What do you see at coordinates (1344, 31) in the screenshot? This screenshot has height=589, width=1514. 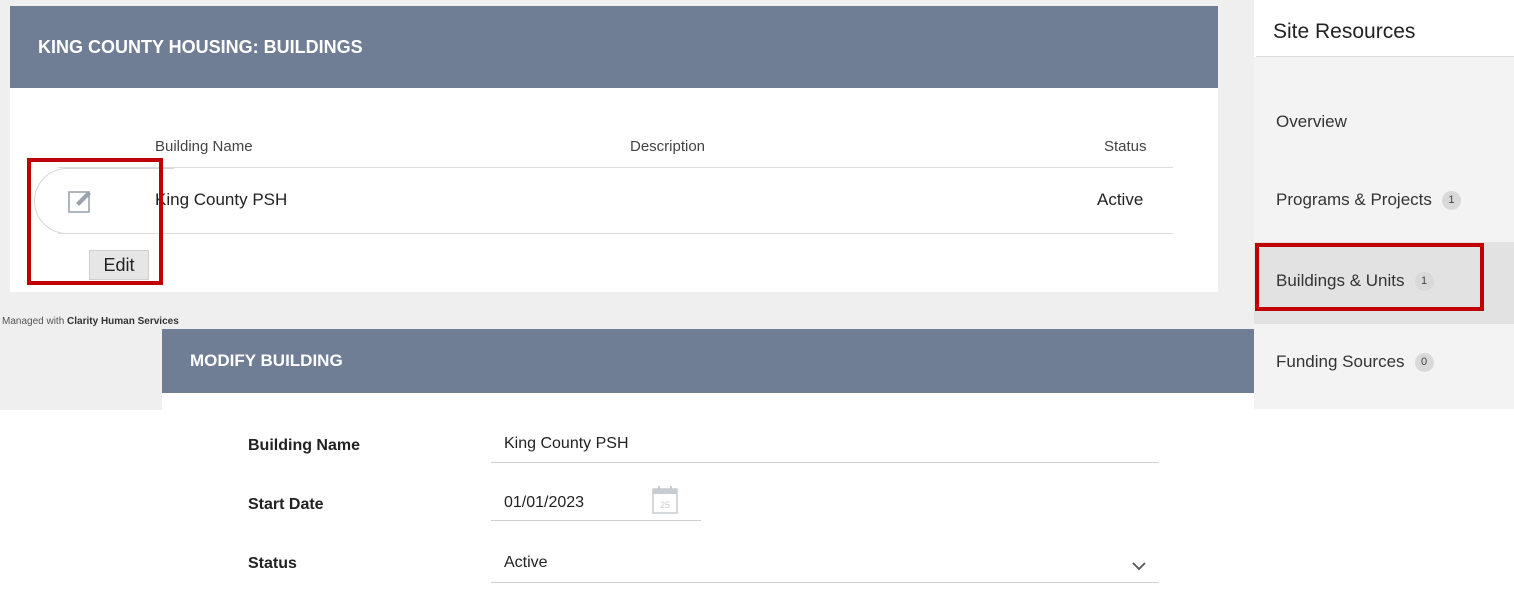 I see `sidebar-title: Site Resources` at bounding box center [1344, 31].